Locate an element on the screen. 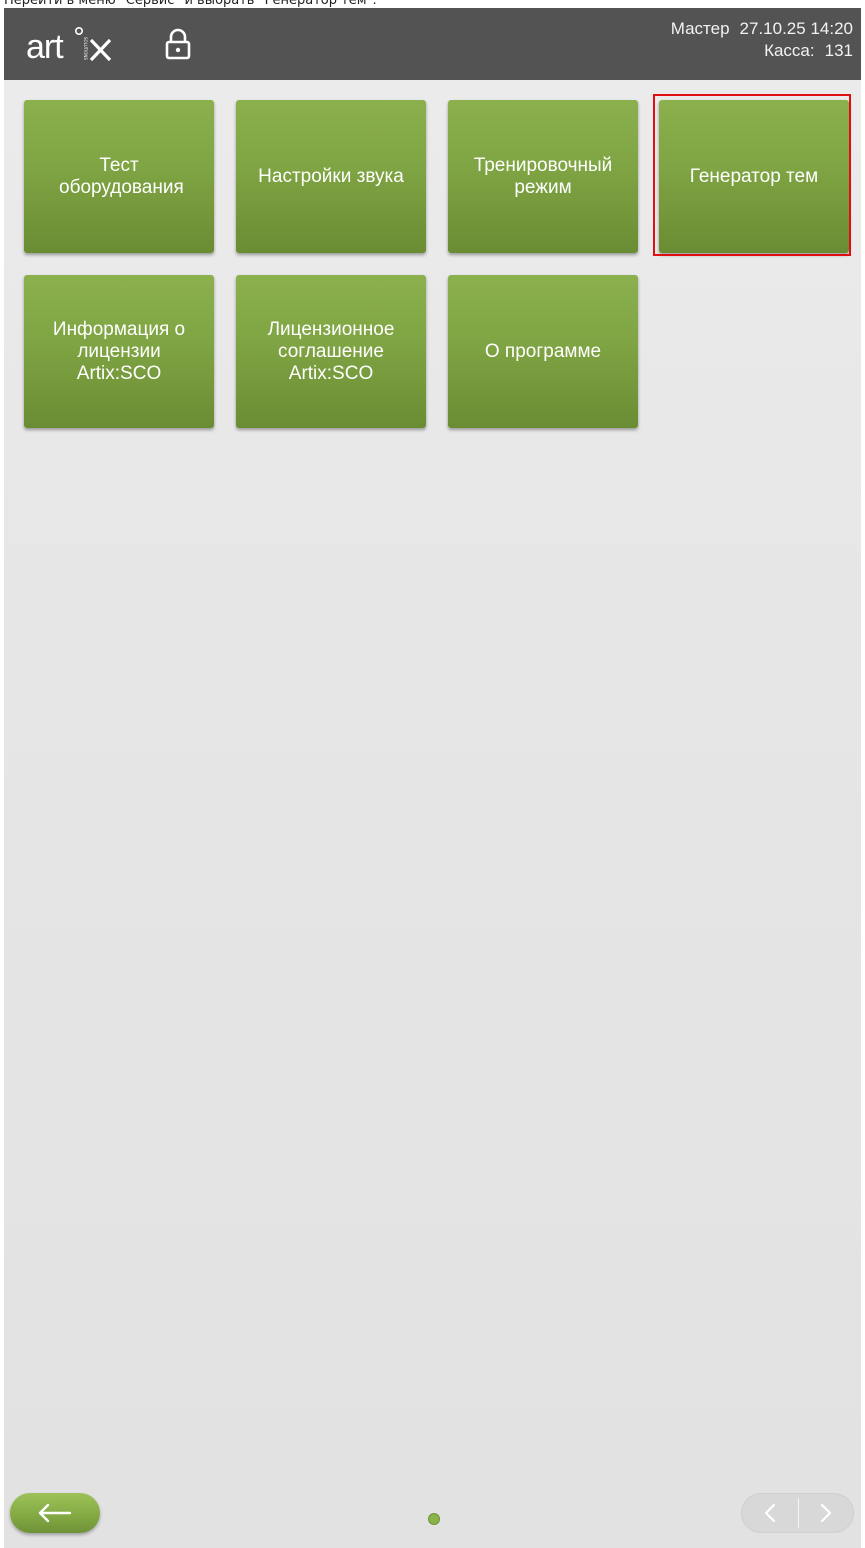  next-page-button is located at coordinates (826, 1513).